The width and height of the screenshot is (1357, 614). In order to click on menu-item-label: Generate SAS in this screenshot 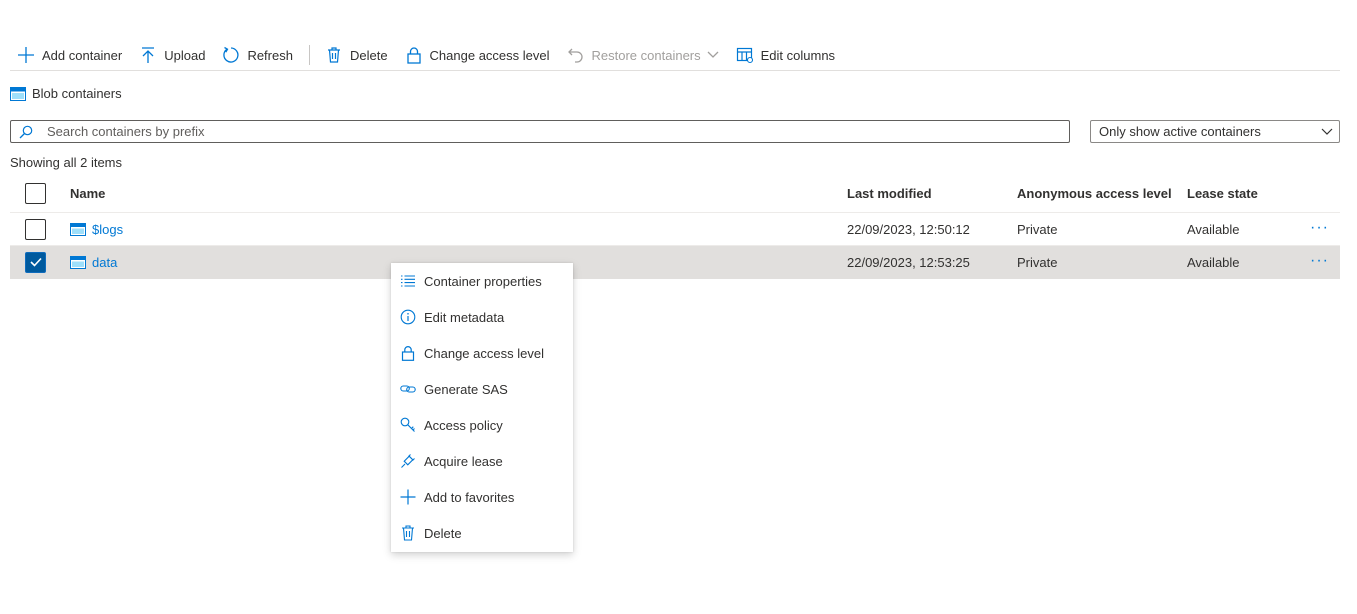, I will do `click(466, 389)`.